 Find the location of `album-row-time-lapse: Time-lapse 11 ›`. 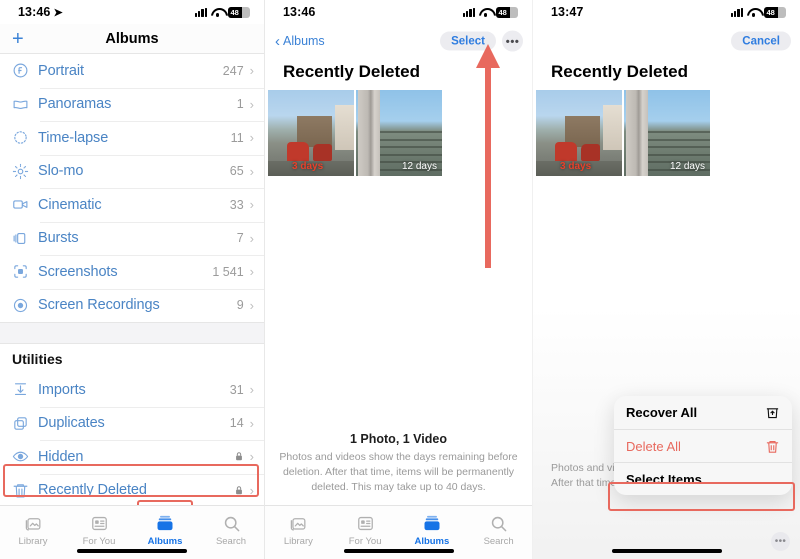

album-row-time-lapse: Time-lapse 11 › is located at coordinates (132, 138).